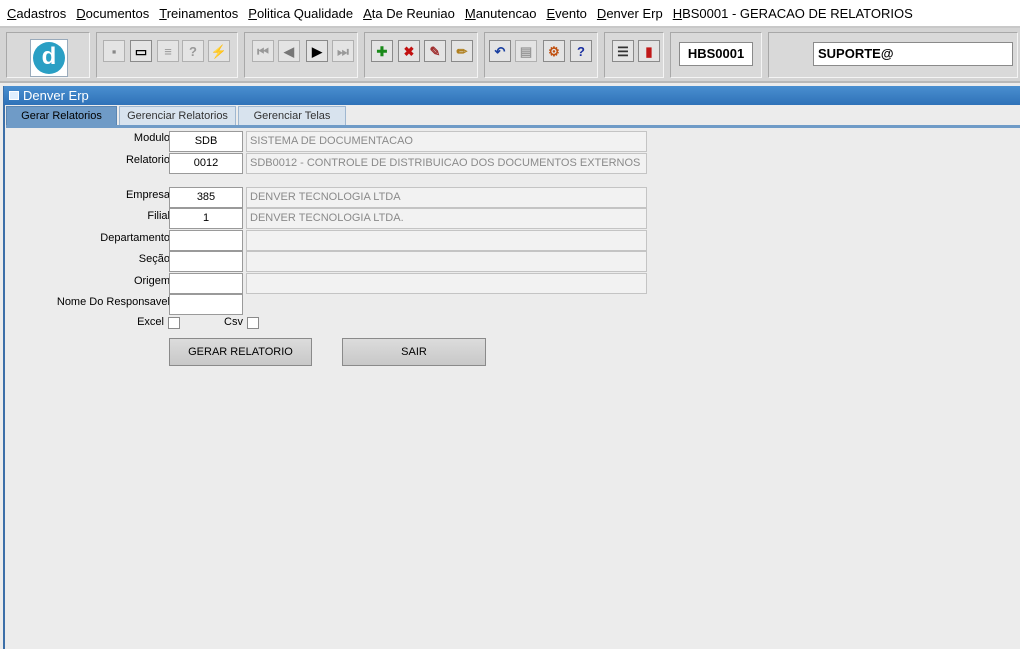  I want to click on excel-label: Excel, so click(150, 322).